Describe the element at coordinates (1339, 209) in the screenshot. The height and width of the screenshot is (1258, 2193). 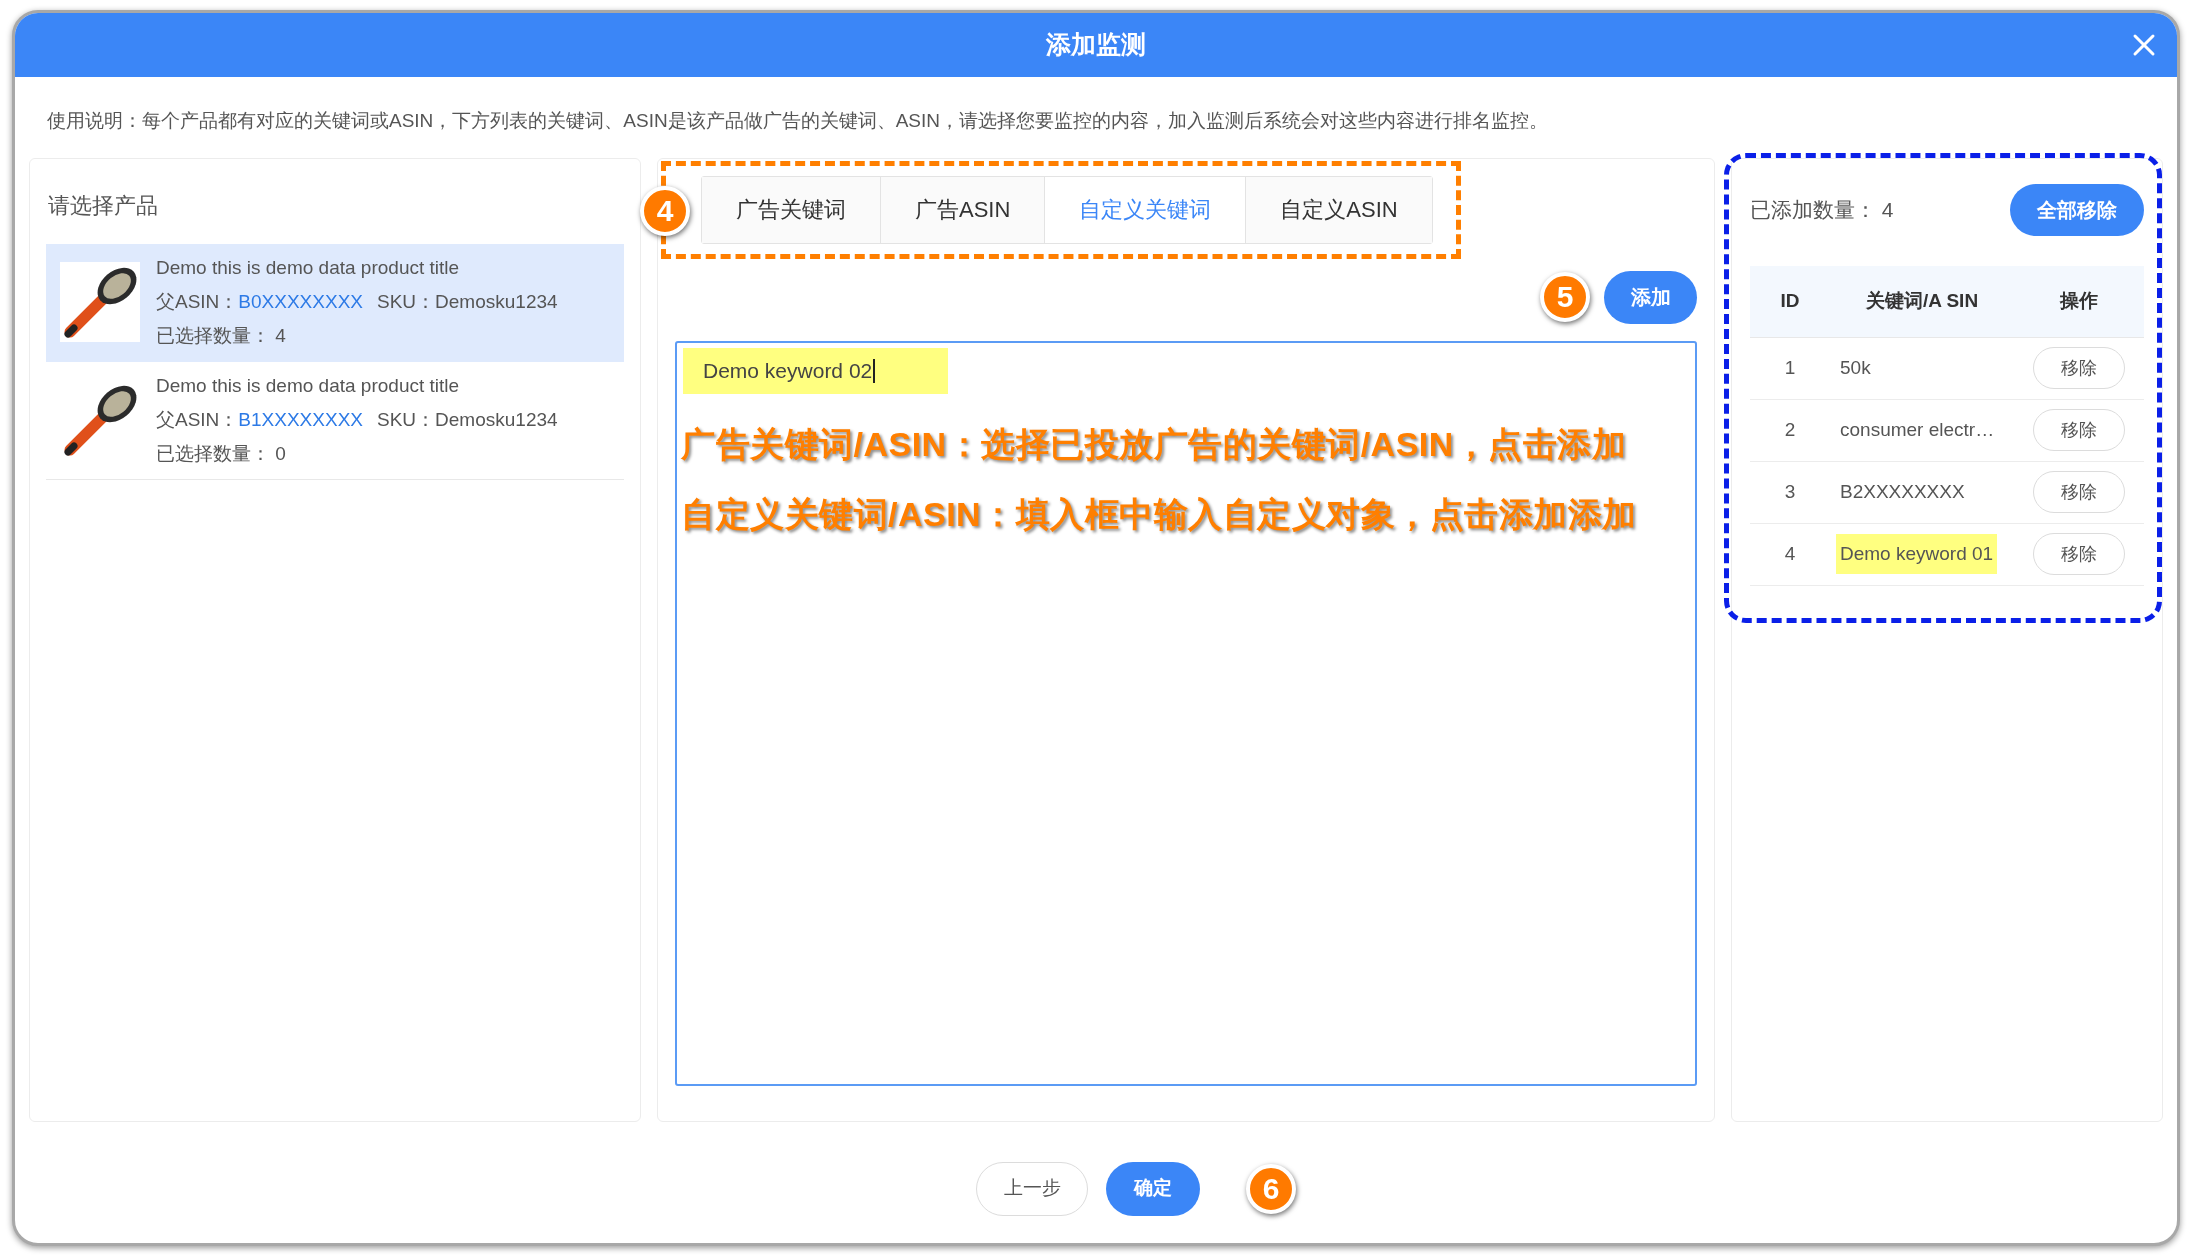
I see `tab: 自定义ASIN` at that location.